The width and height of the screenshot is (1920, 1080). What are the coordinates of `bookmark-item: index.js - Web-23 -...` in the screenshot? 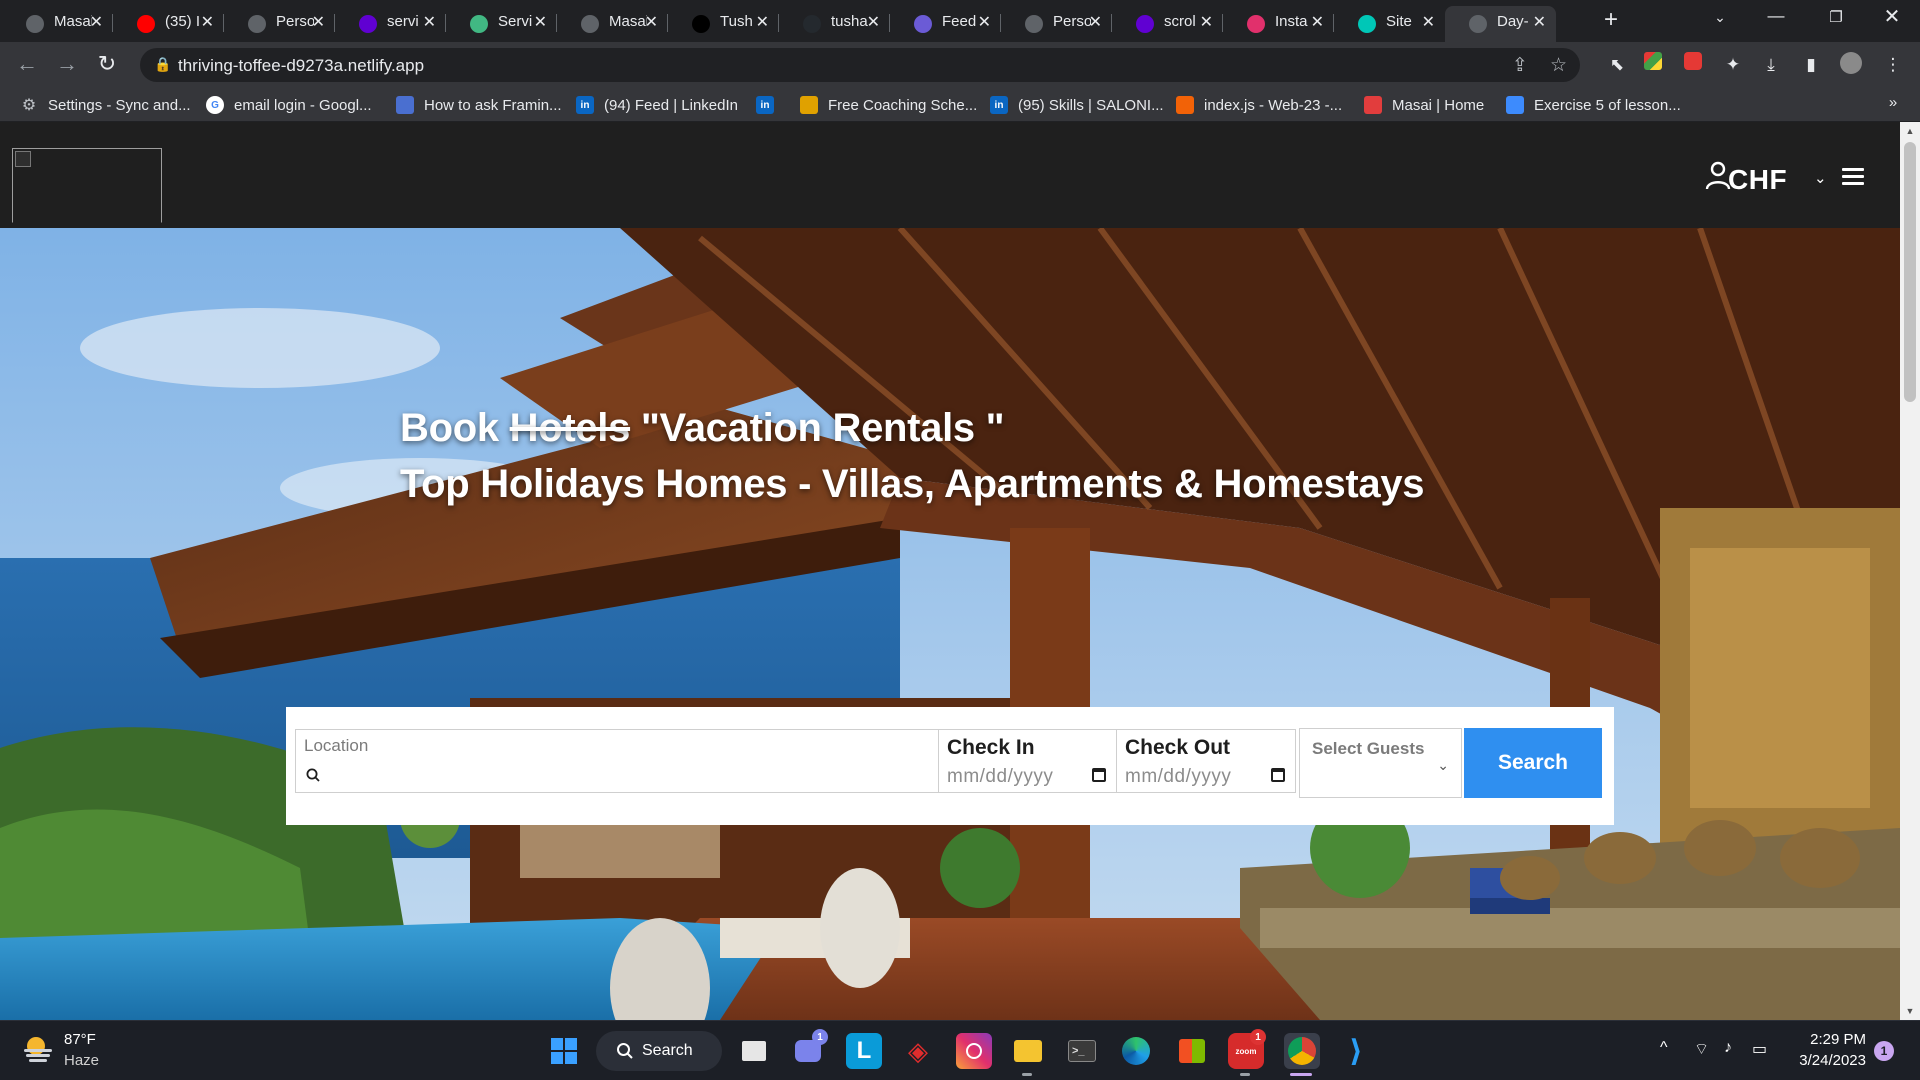 It's located at (1259, 105).